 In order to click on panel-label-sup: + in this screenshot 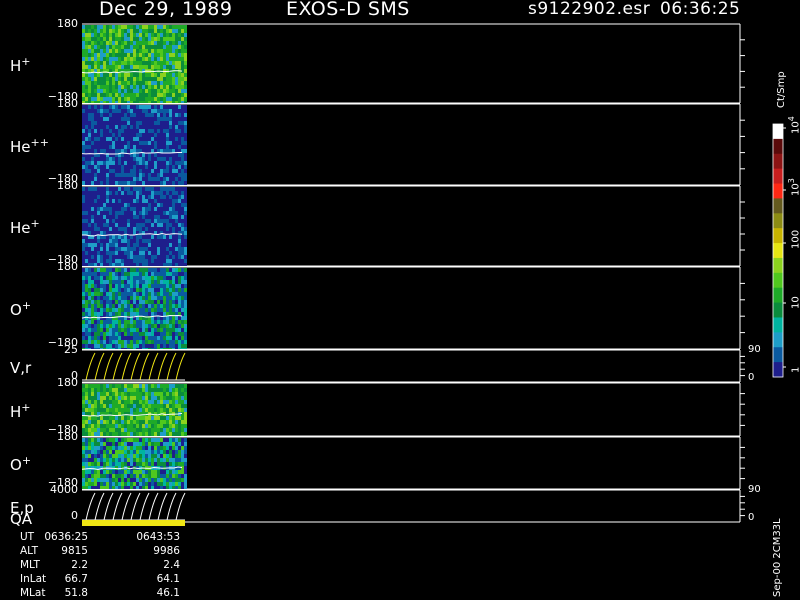, I will do `click(26, 407)`.